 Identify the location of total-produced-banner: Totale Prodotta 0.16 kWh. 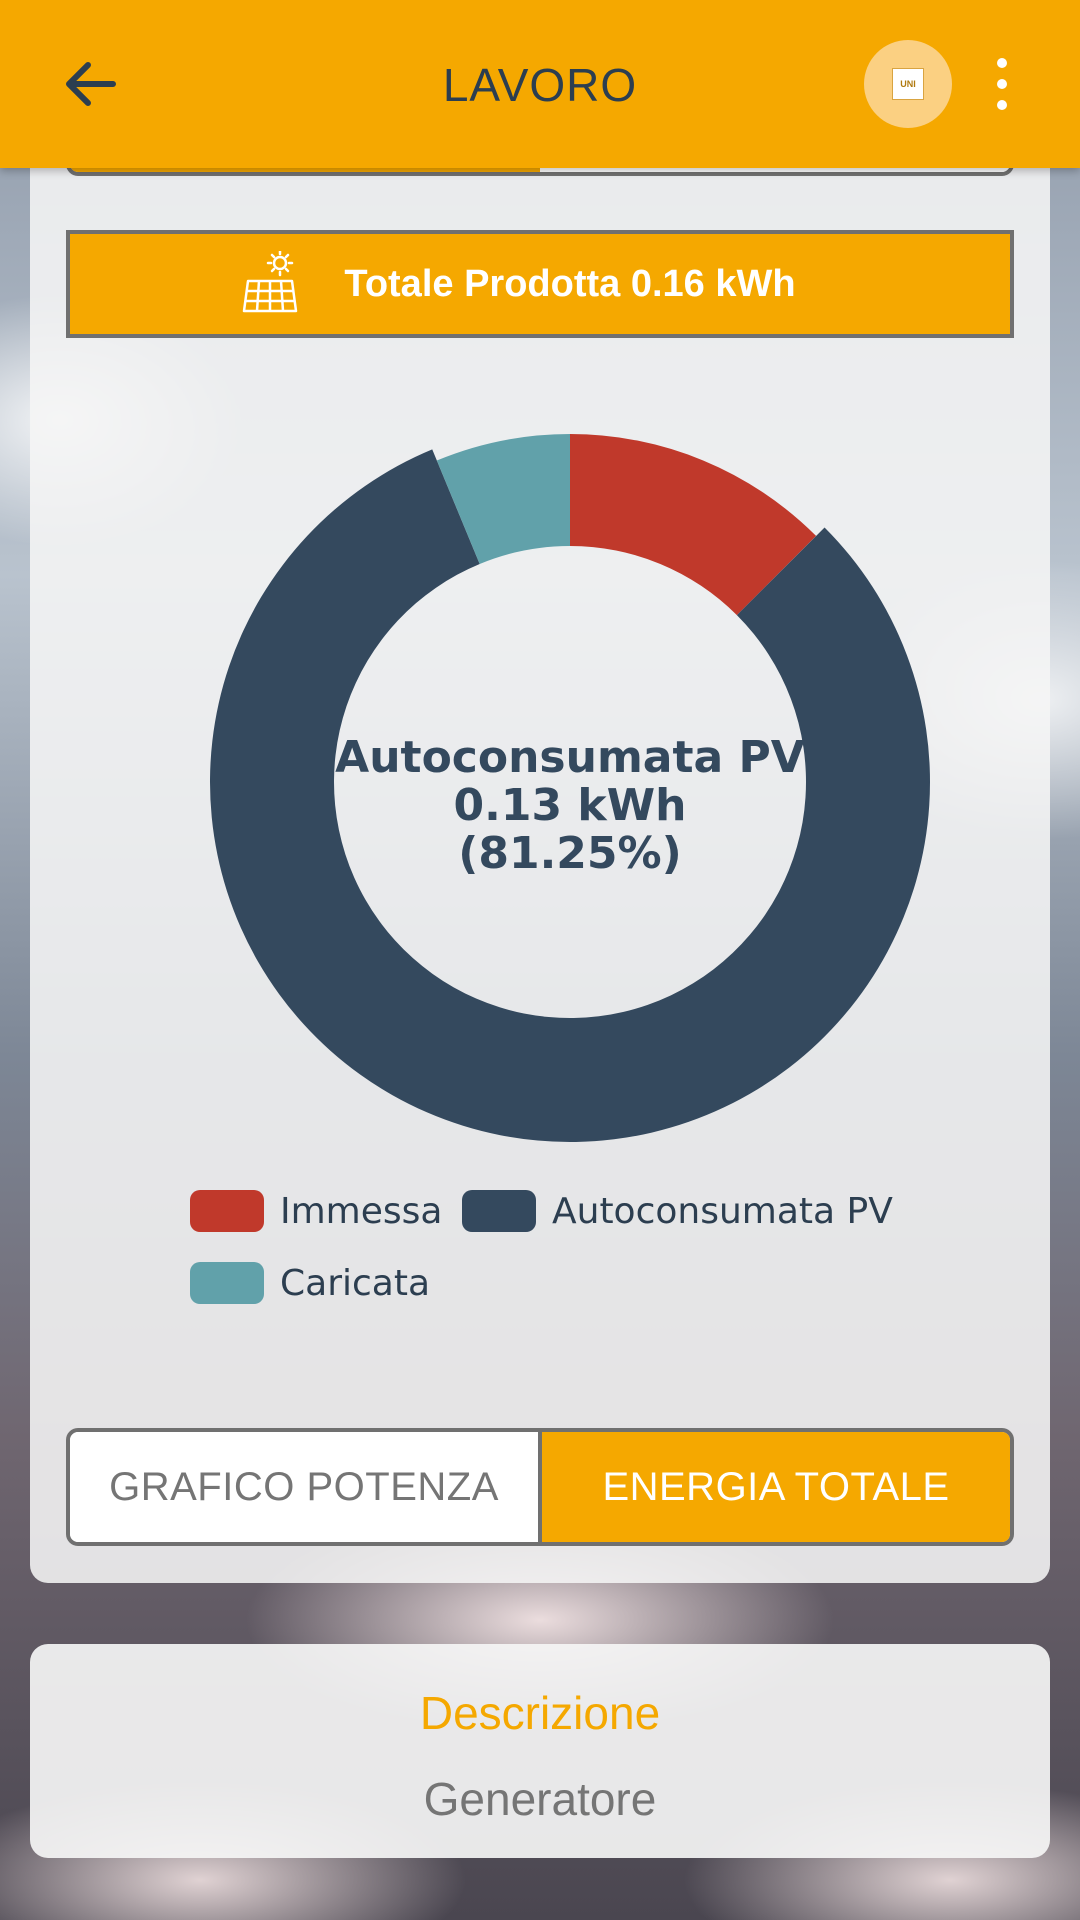
(540, 284).